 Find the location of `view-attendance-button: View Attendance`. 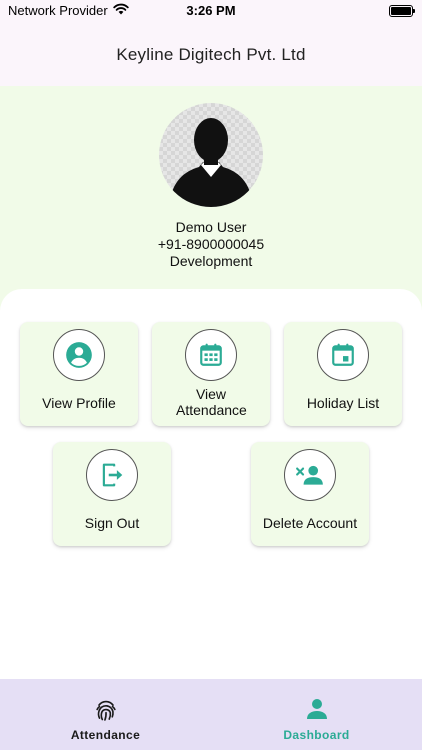

view-attendance-button: View Attendance is located at coordinates (211, 374).